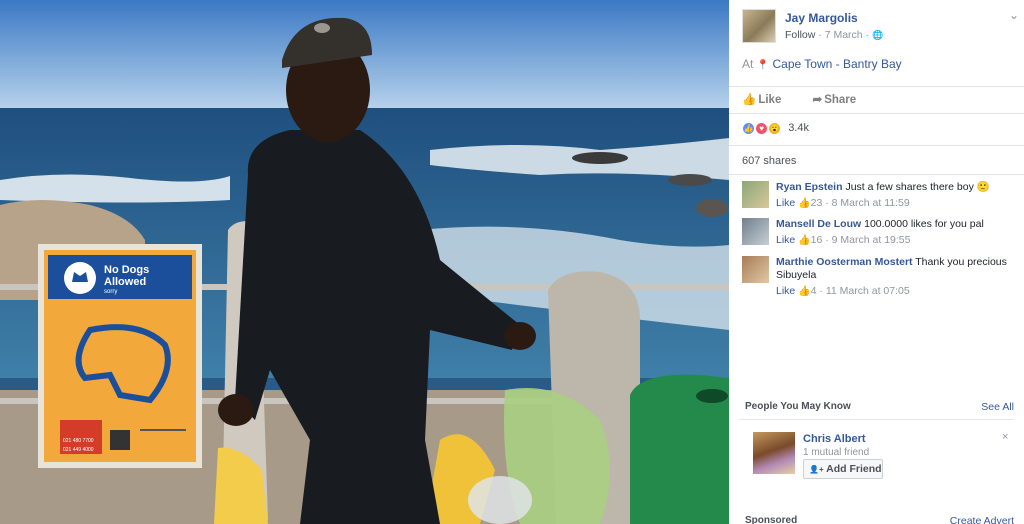  What do you see at coordinates (748, 128) in the screenshot?
I see `like-reaction-icon: 👍` at bounding box center [748, 128].